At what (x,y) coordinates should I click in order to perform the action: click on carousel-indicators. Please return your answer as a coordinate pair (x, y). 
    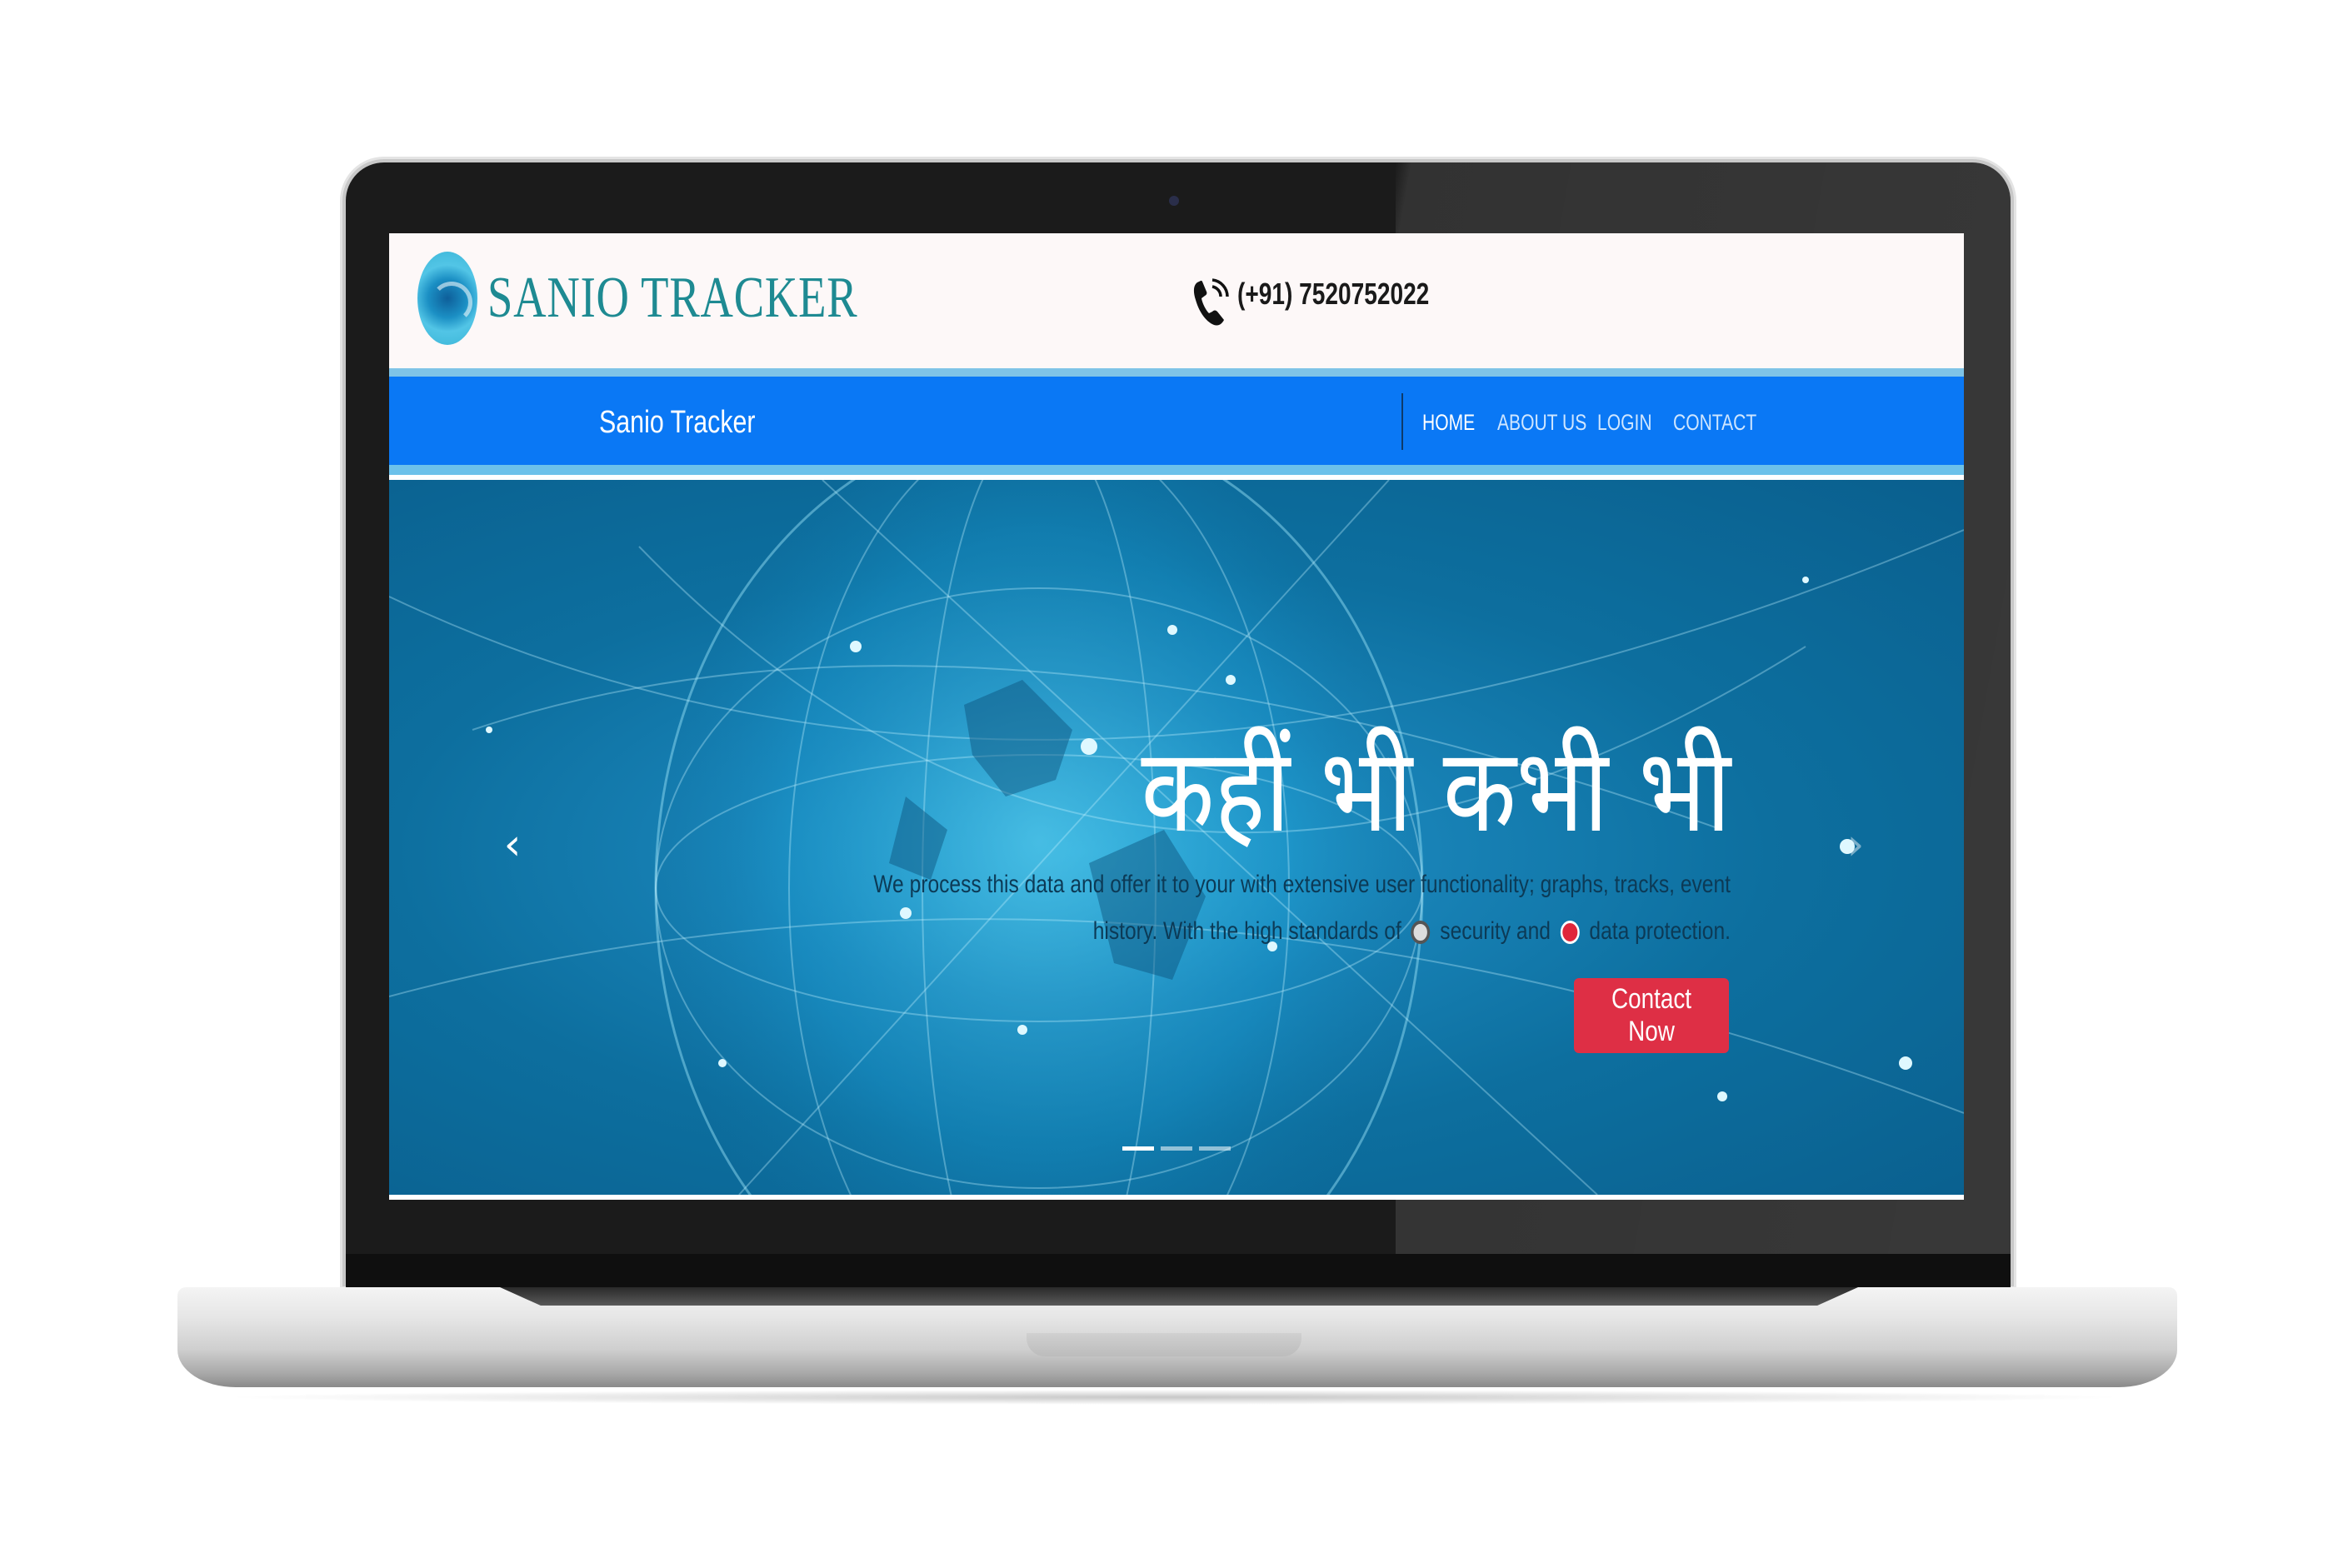
    Looking at the image, I should click on (1176, 1148).